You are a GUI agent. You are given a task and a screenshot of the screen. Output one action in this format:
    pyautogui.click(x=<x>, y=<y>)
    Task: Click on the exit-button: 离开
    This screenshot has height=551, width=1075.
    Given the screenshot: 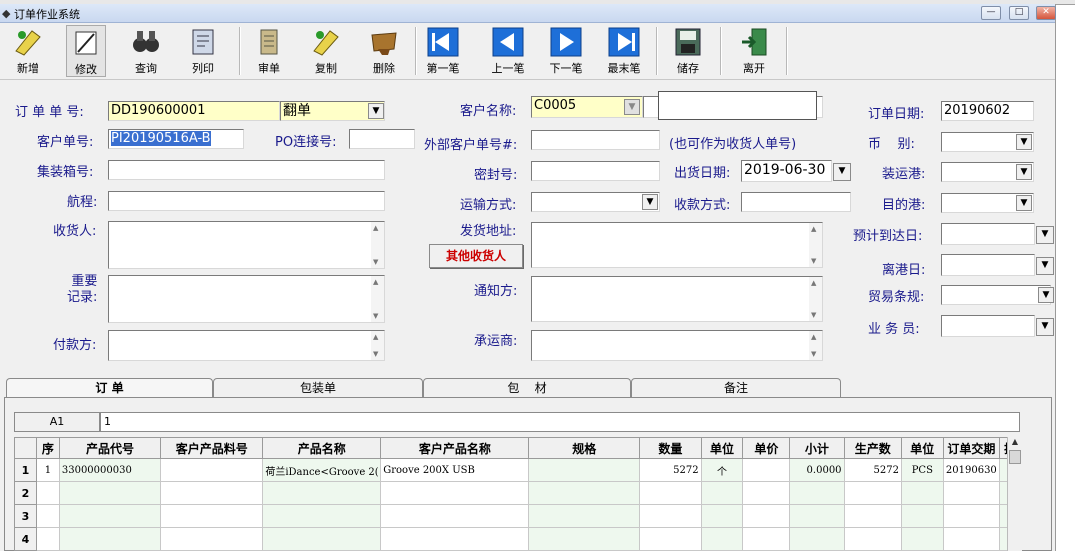 What is the action you would take?
    pyautogui.click(x=754, y=51)
    